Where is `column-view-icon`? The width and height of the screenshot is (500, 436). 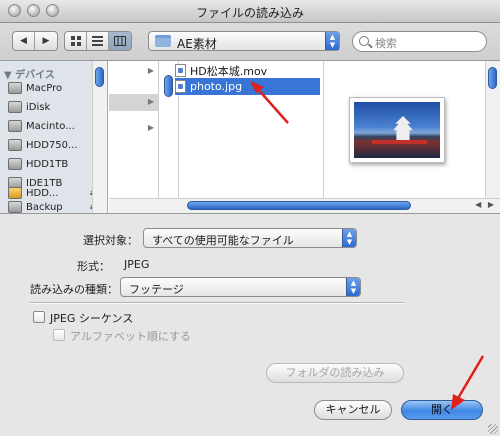 column-view-icon is located at coordinates (120, 41).